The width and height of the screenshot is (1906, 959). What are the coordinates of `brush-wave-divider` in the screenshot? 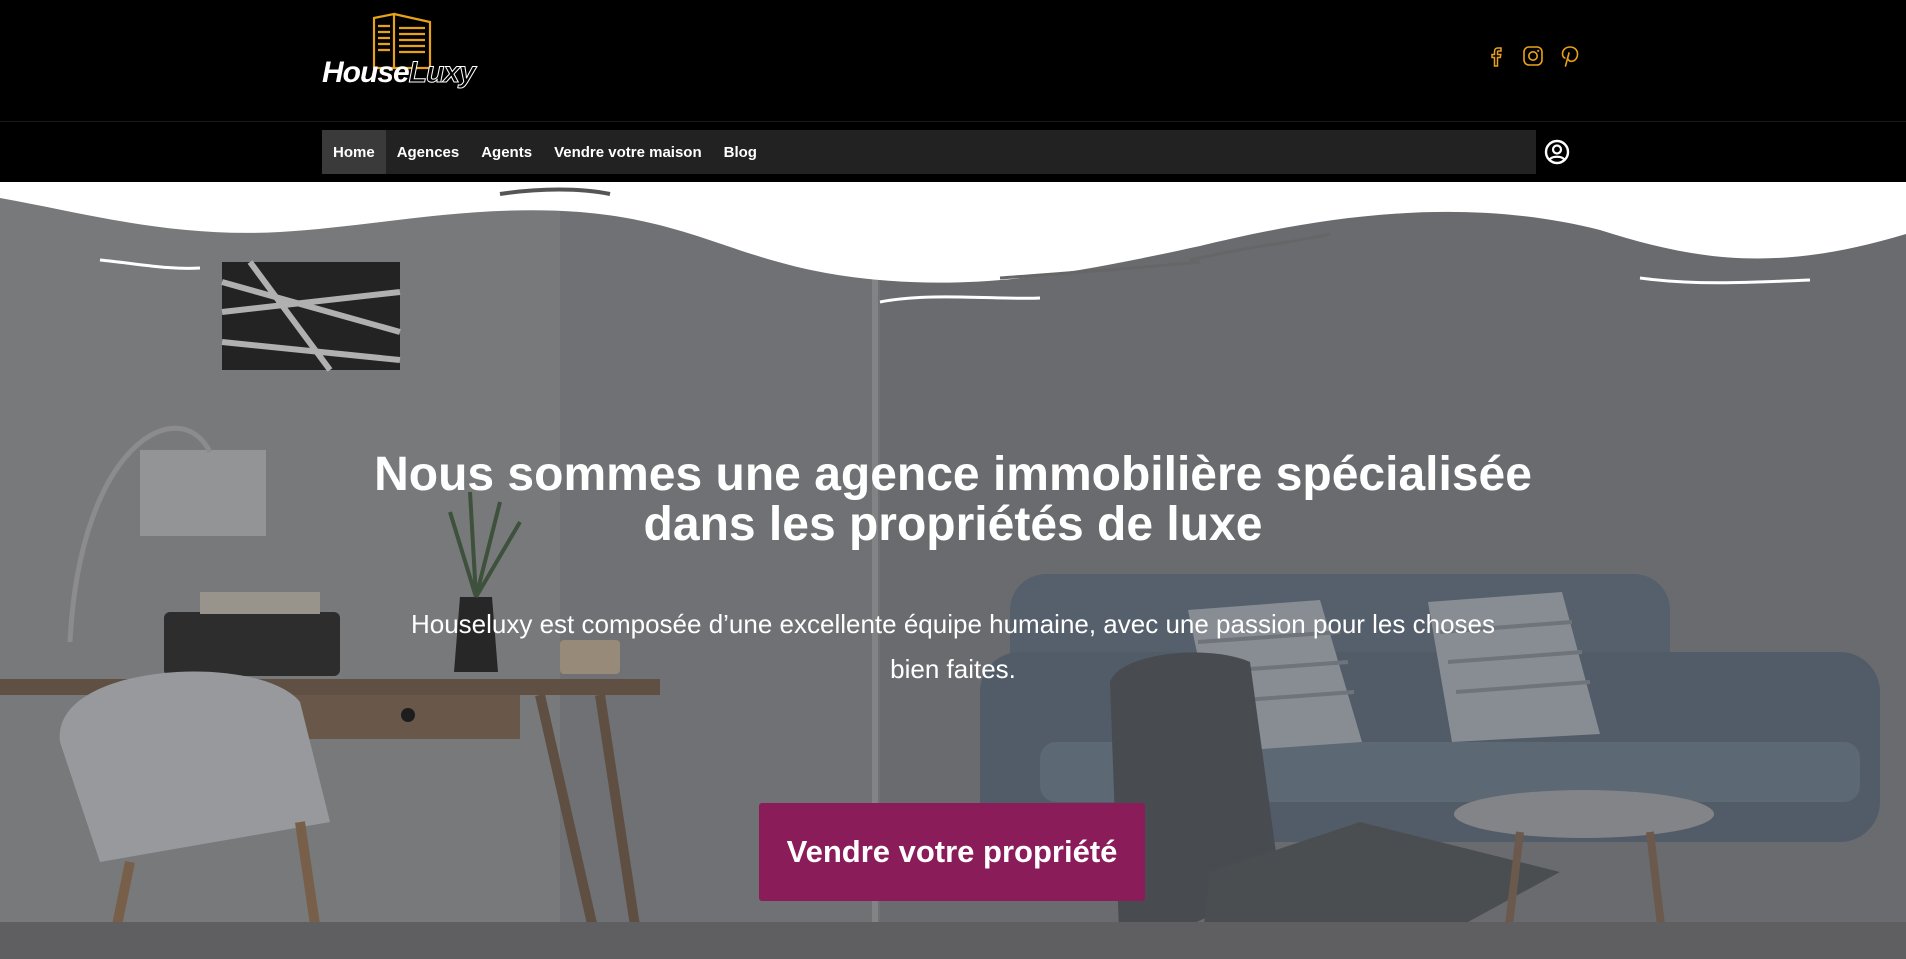 It's located at (953, 243).